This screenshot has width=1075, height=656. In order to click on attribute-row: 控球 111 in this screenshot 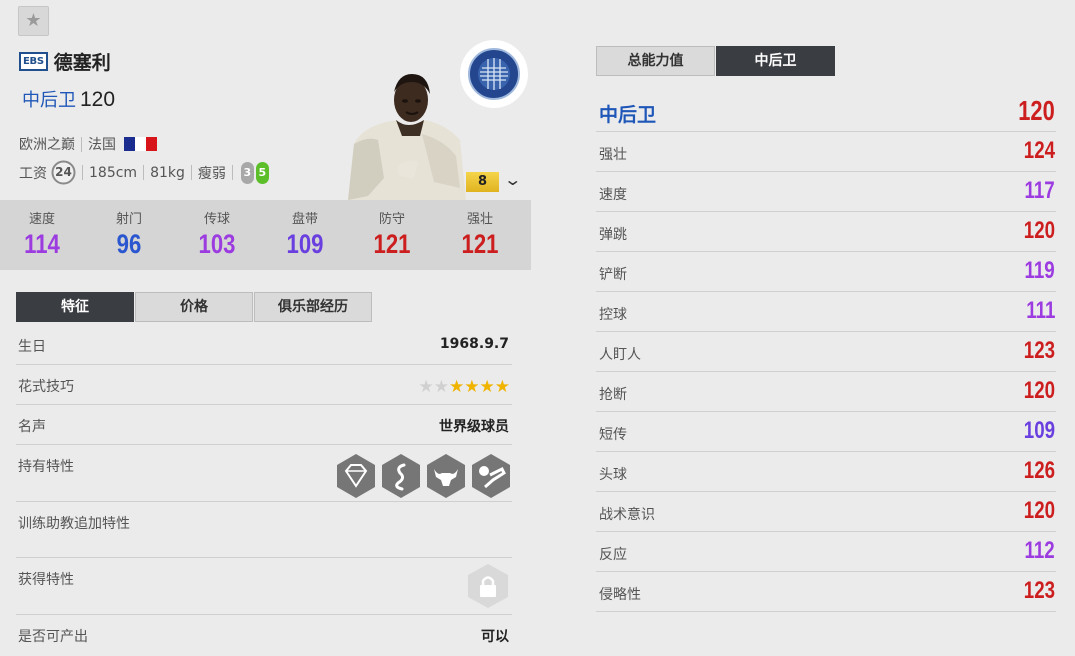, I will do `click(826, 312)`.